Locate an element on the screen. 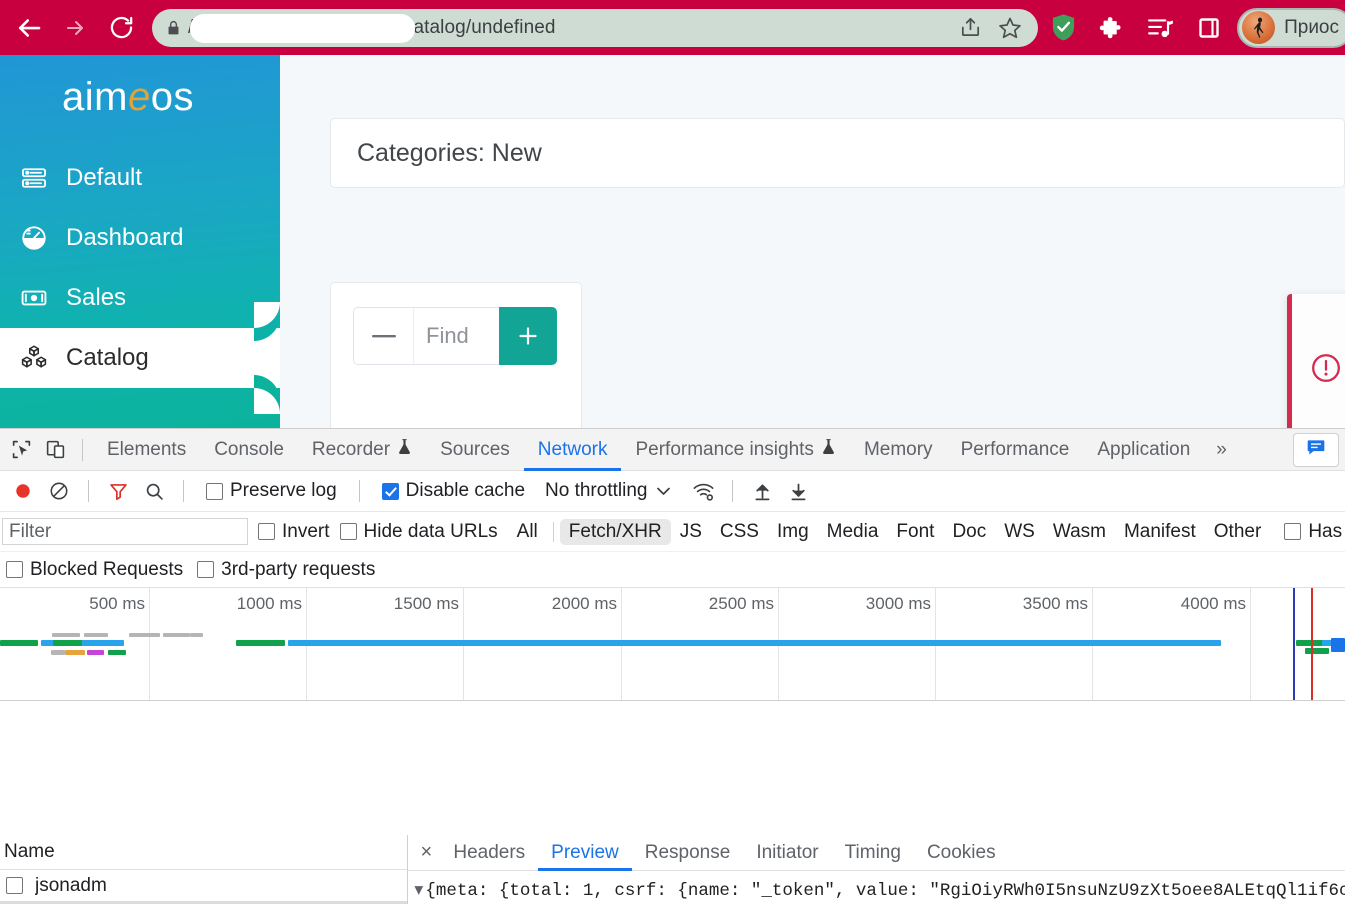  record-button is located at coordinates (23, 491).